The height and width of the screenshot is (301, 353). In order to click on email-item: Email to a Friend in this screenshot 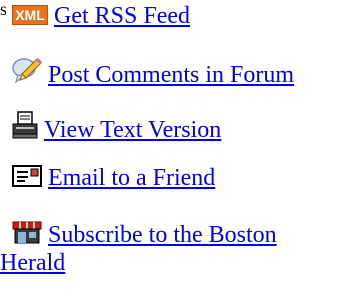, I will do `click(113, 178)`.